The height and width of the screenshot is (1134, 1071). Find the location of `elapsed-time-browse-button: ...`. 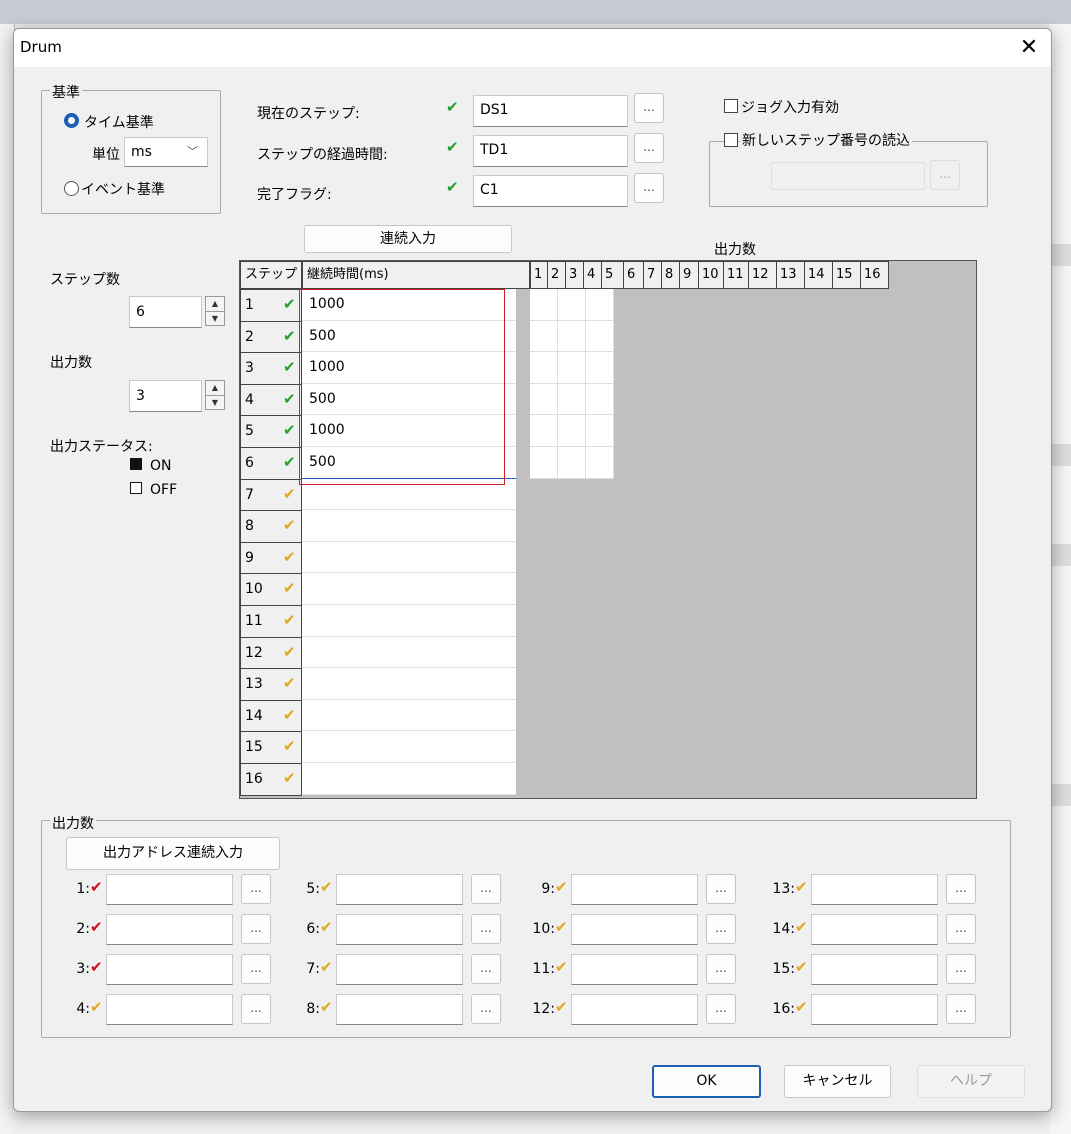

elapsed-time-browse-button: ... is located at coordinates (649, 148).